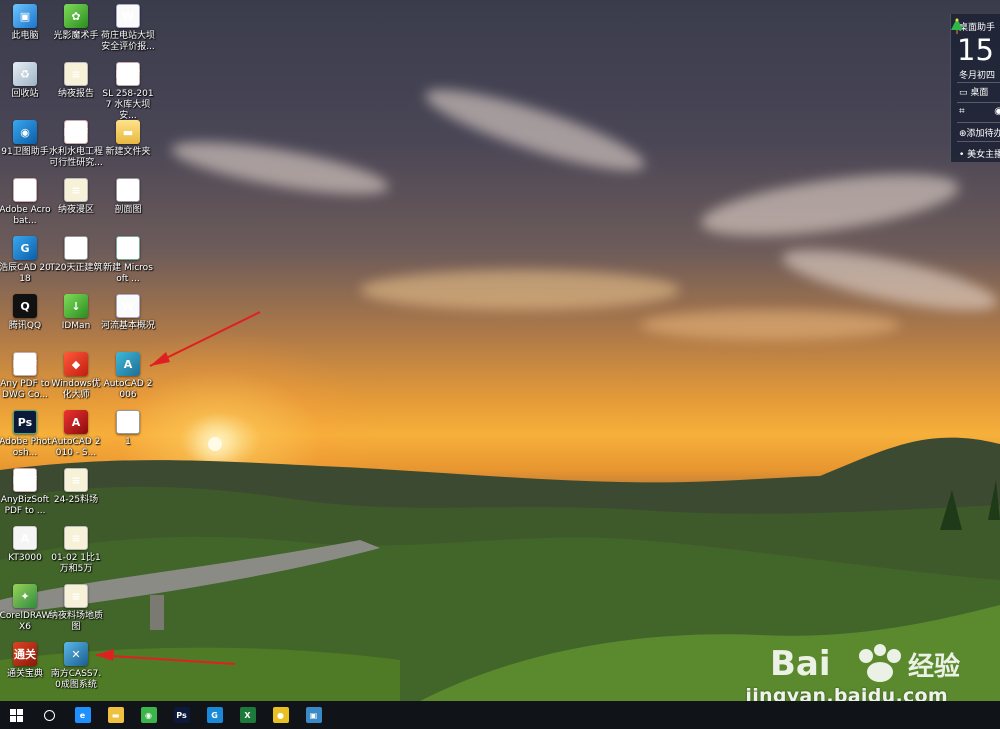 The image size is (1000, 729). Describe the element at coordinates (76, 679) in the screenshot. I see `desktop-icon-label: 南方CASS7.0成图系统` at that location.